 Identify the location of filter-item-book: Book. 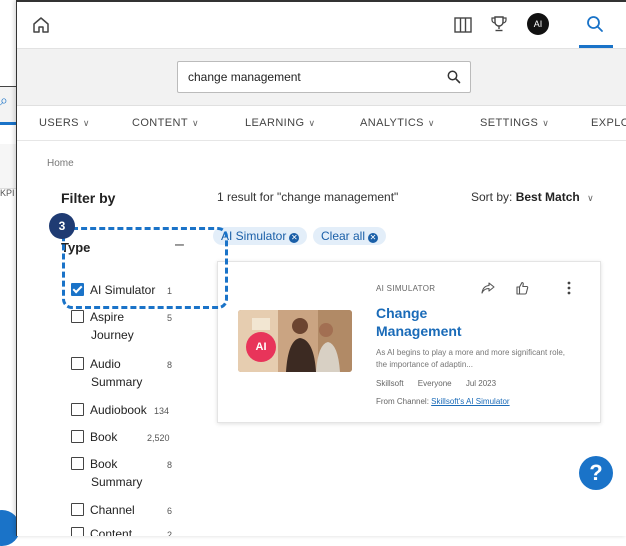
(94, 437).